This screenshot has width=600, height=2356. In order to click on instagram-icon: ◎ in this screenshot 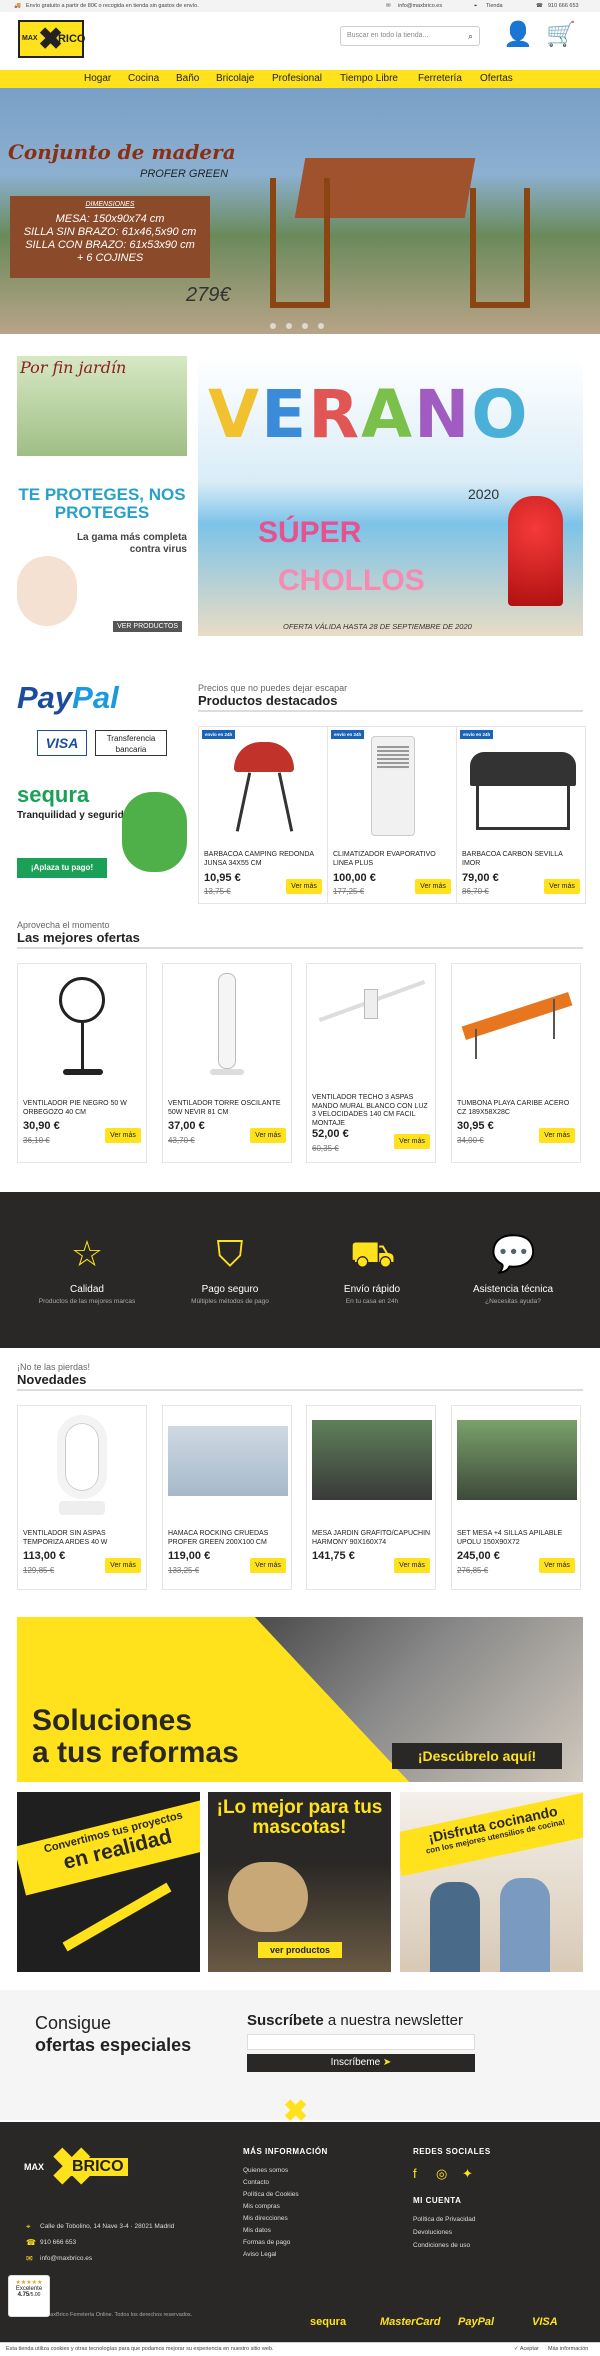, I will do `click(441, 2174)`.